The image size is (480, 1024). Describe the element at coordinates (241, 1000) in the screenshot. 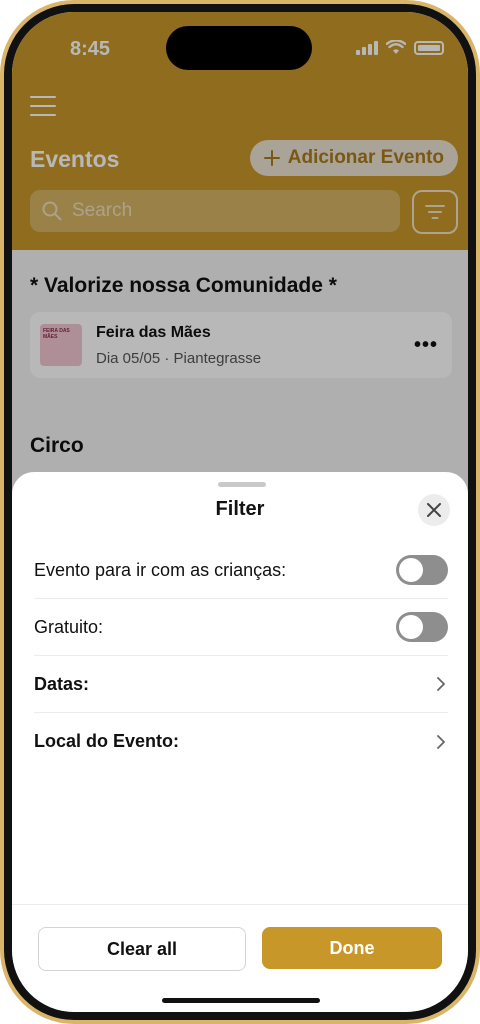

I see `home-indicator` at that location.